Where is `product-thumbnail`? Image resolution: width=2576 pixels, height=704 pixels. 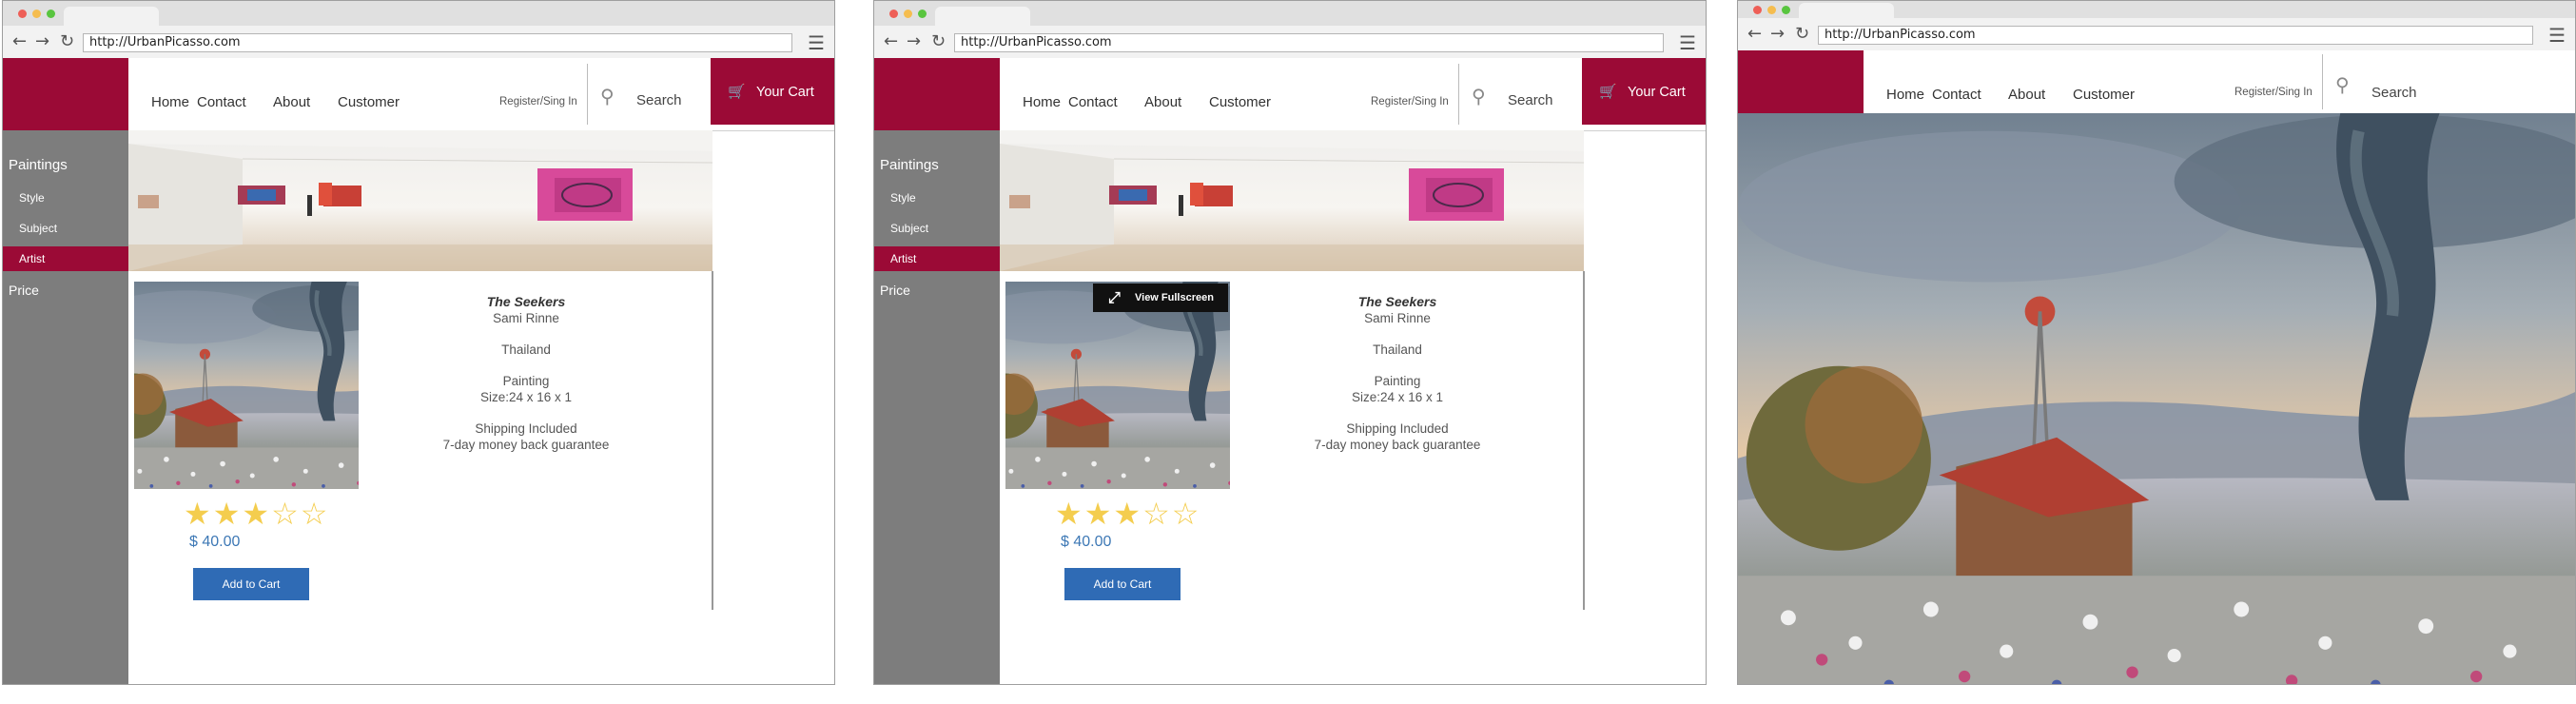
product-thumbnail is located at coordinates (247, 385).